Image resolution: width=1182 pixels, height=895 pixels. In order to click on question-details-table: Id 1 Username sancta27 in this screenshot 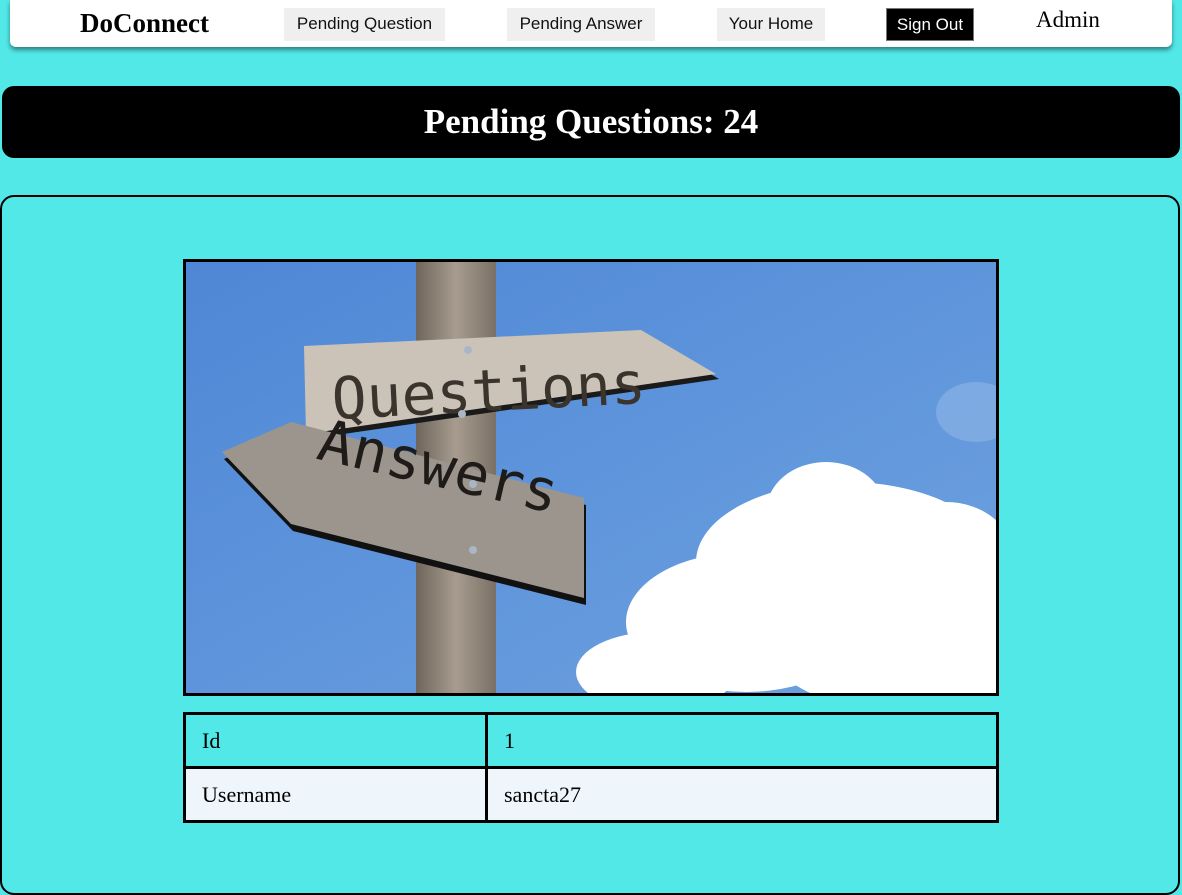, I will do `click(591, 767)`.